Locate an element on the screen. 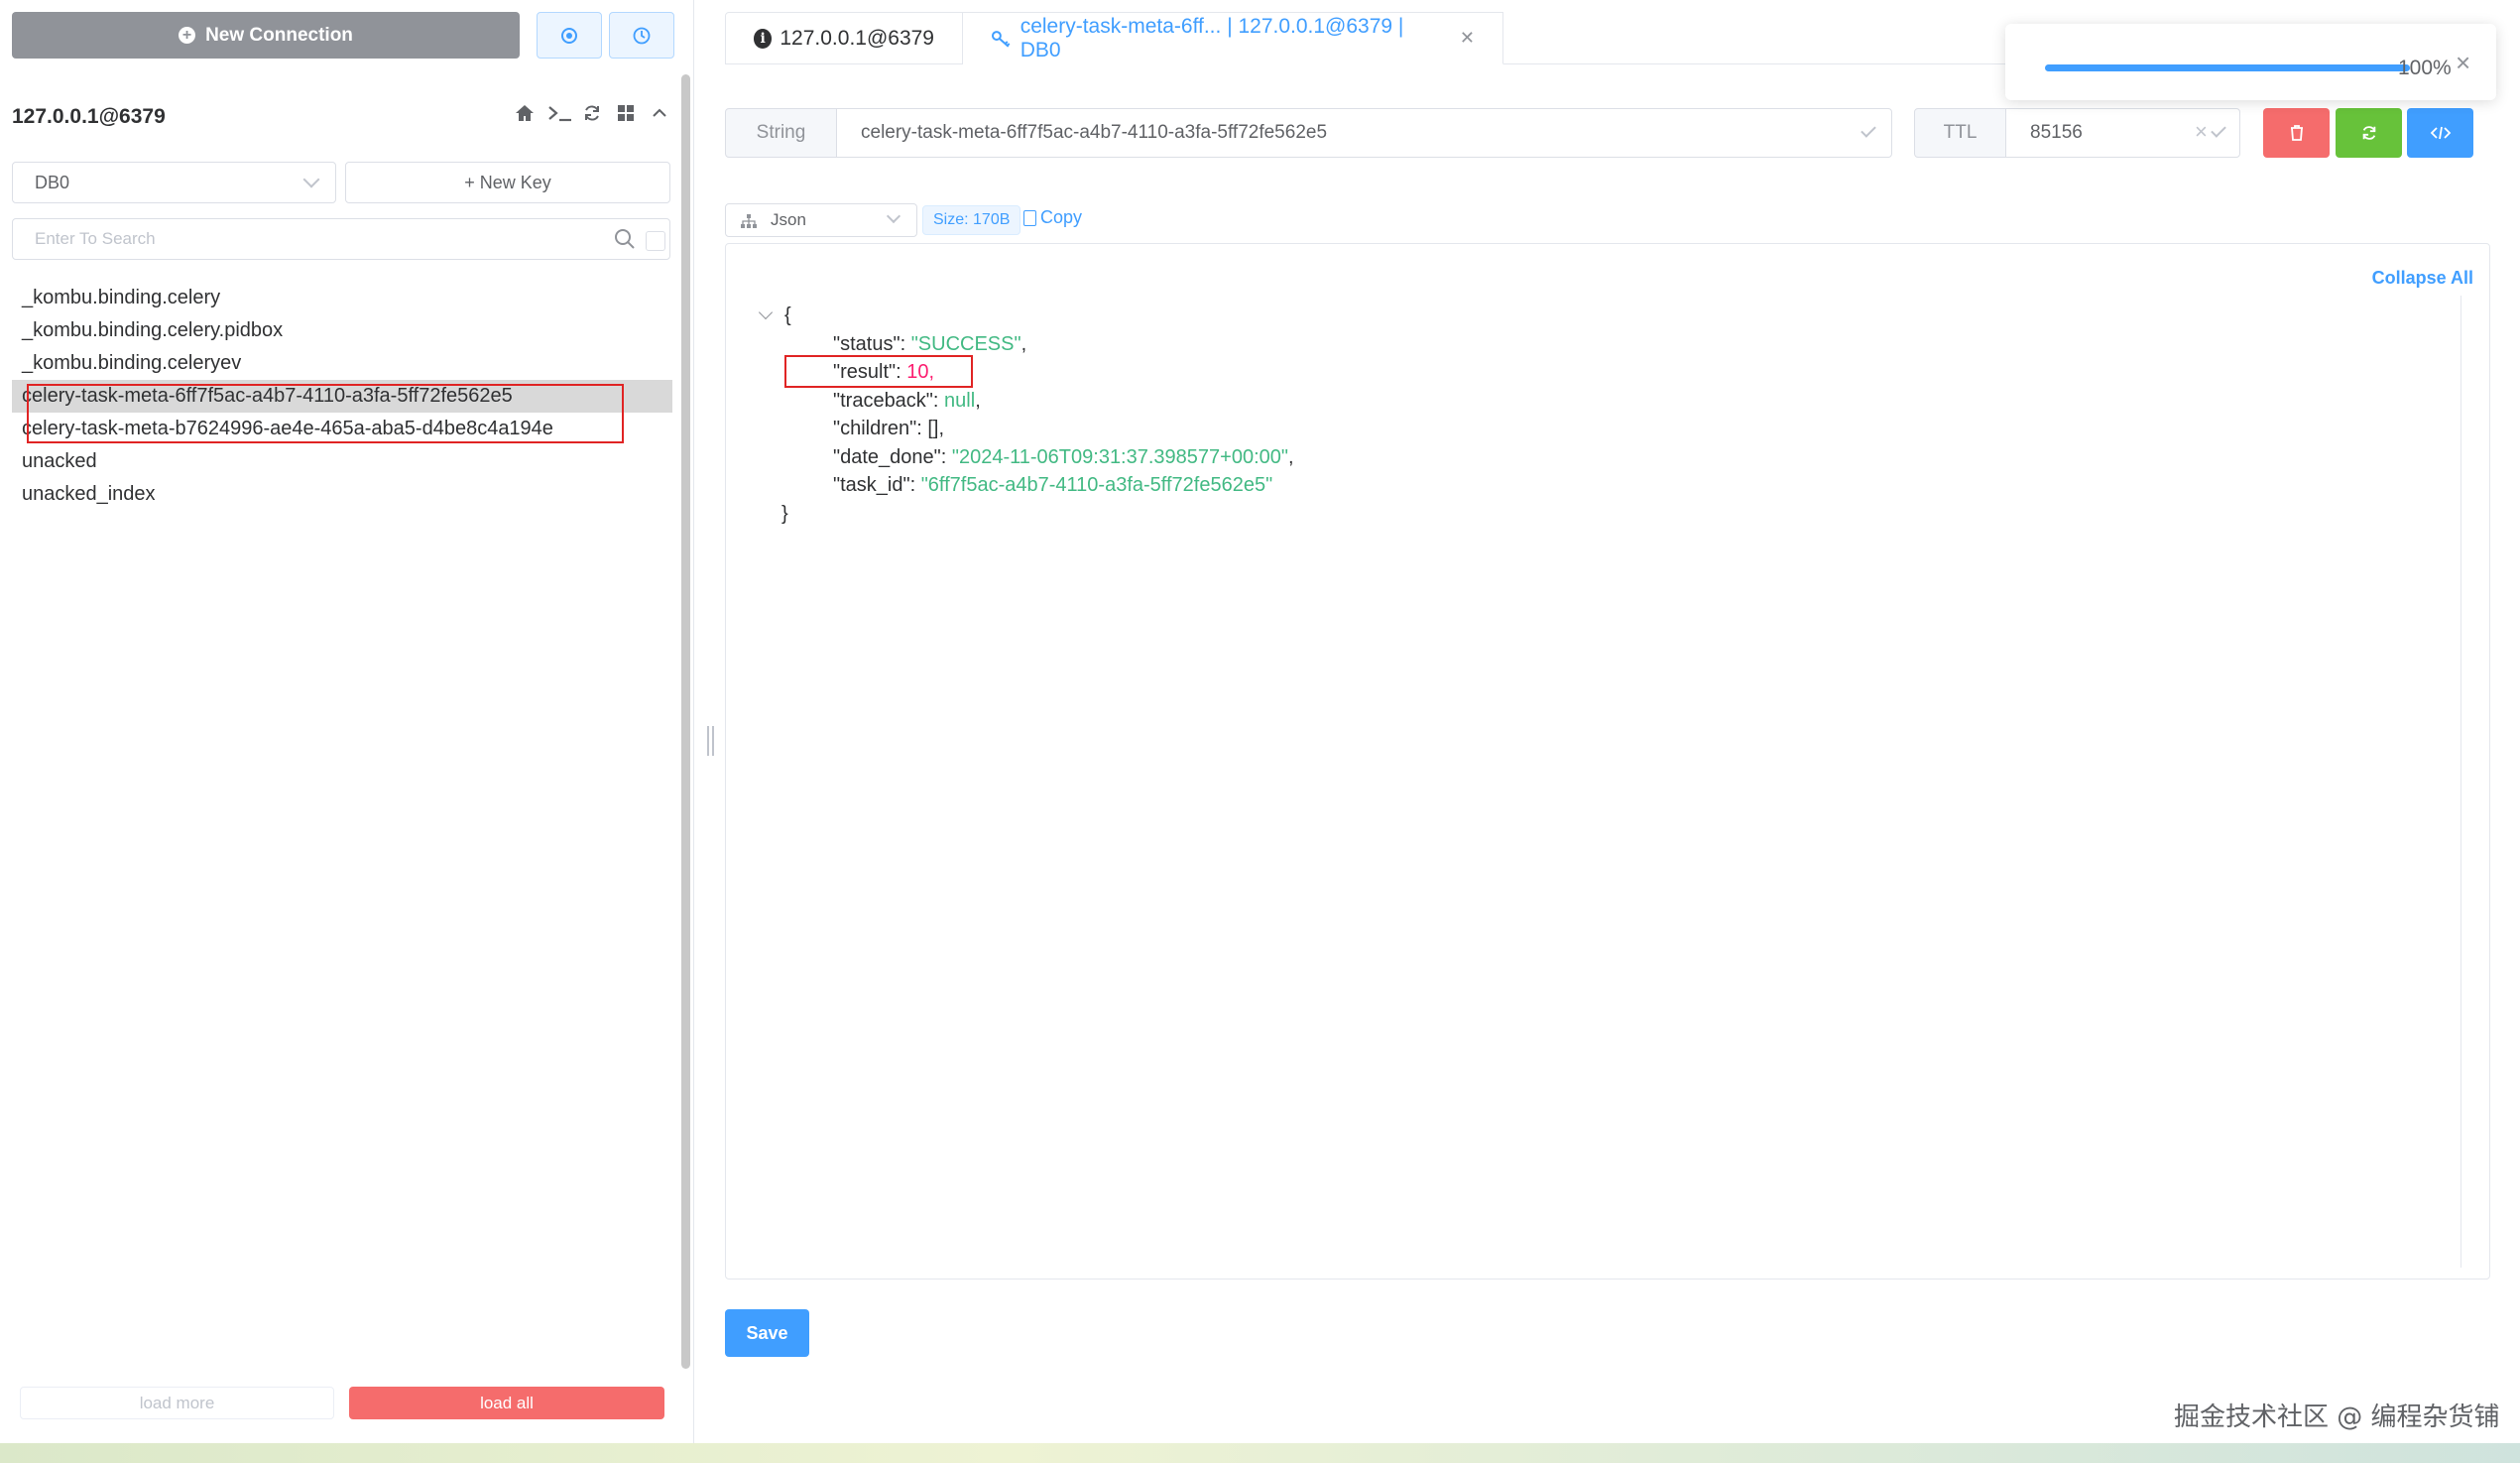 This screenshot has width=2520, height=1463. settings-button is located at coordinates (569, 35).